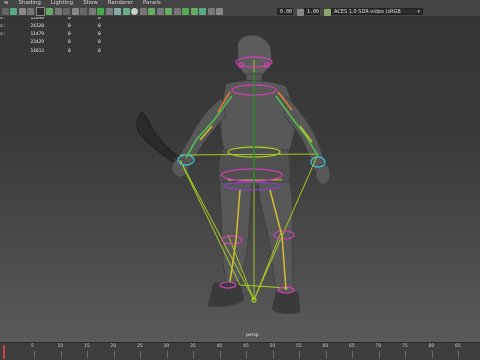 The height and width of the screenshot is (360, 480). I want to click on exposure-field: 0.00, so click(285, 11).